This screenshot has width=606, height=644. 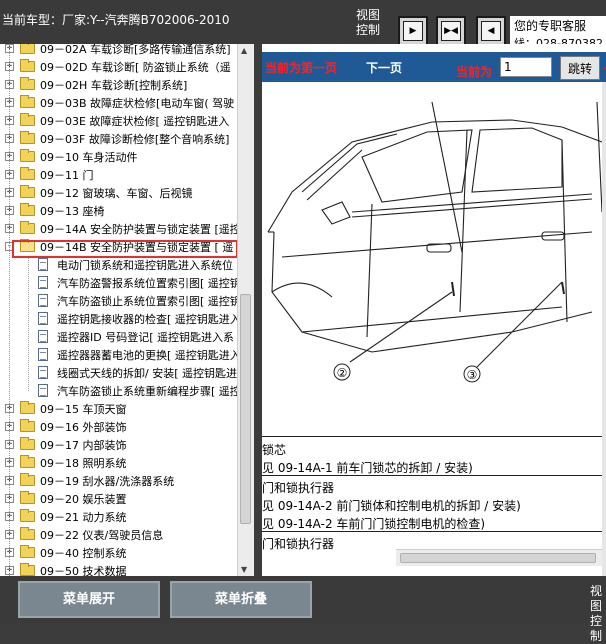 I want to click on tree-item-label: 09－16 外部装饰, so click(x=83, y=427).